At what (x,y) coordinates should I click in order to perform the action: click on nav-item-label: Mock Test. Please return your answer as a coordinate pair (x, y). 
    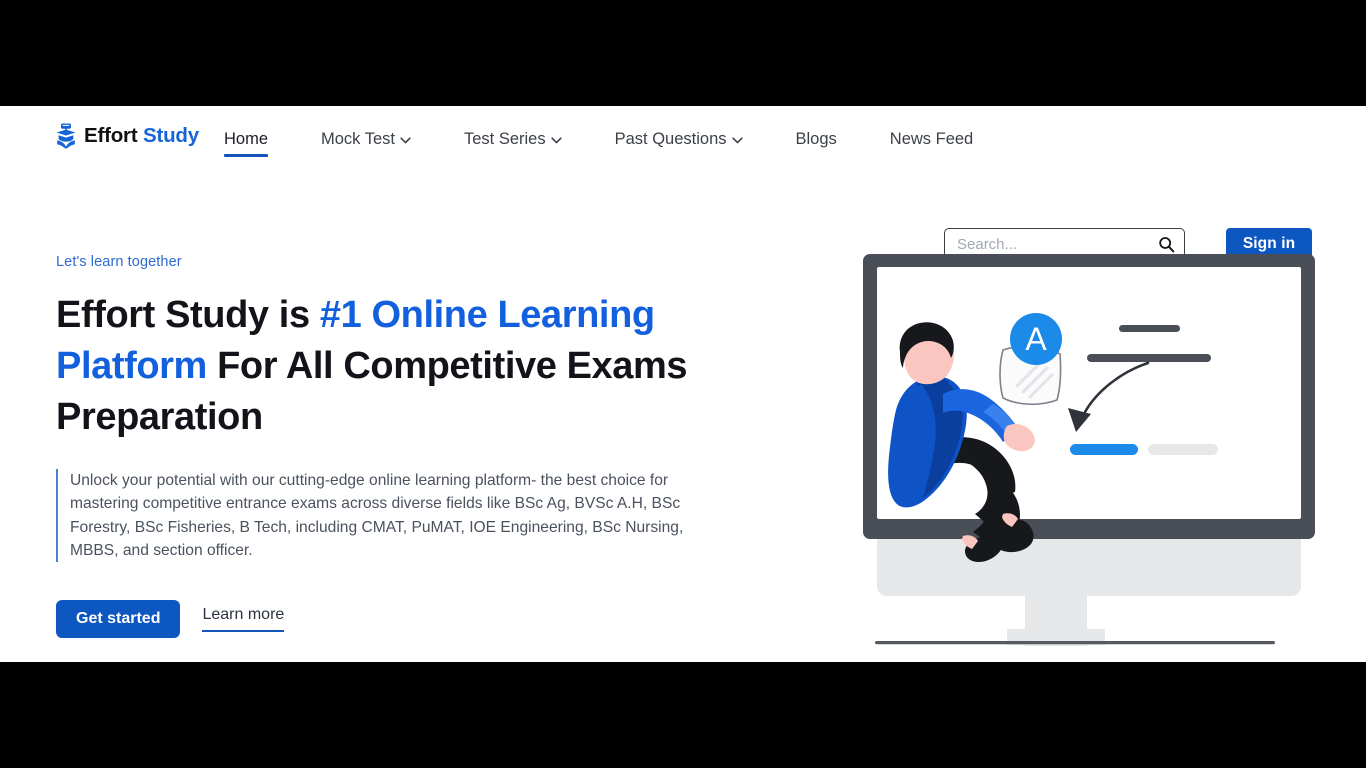
    Looking at the image, I should click on (358, 138).